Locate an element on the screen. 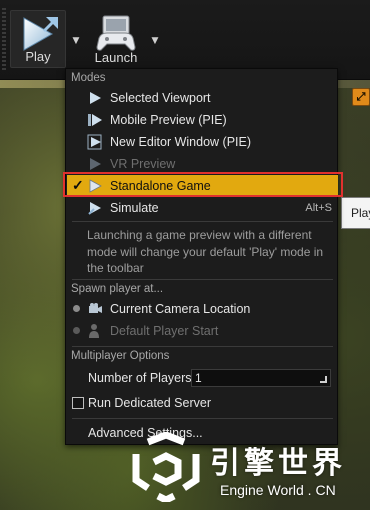 Image resolution: width=370 pixels, height=510 pixels. modes-section-title: Modes is located at coordinates (88, 78).